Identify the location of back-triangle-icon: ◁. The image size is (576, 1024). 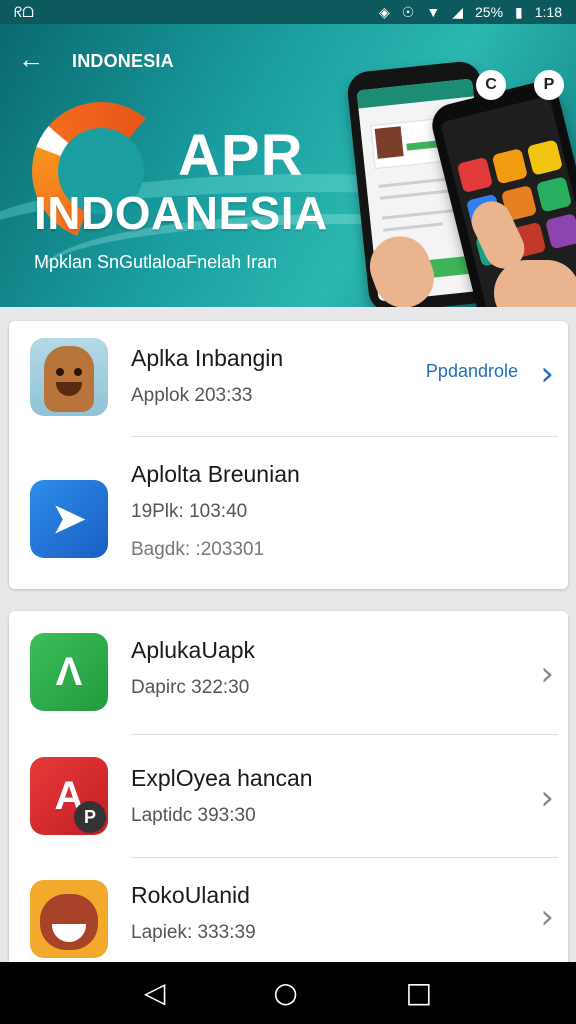
(155, 993).